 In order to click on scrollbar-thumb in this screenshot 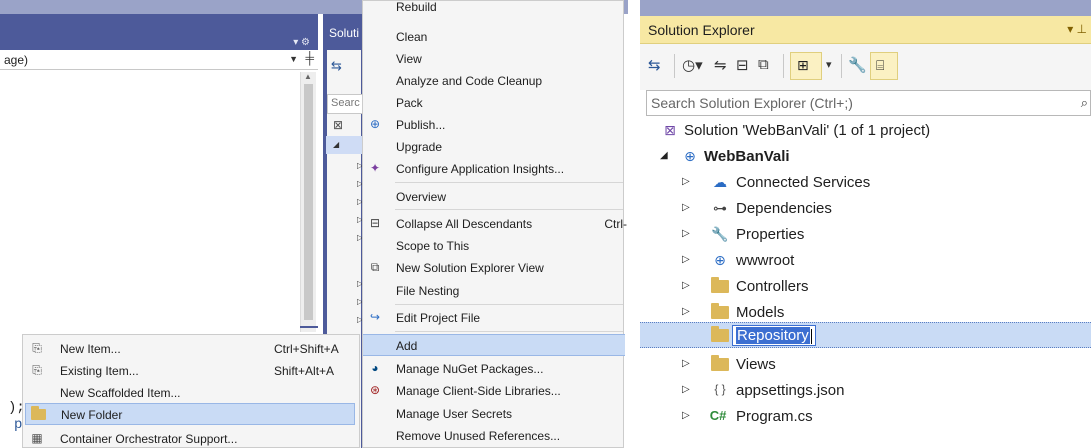, I will do `click(308, 202)`.